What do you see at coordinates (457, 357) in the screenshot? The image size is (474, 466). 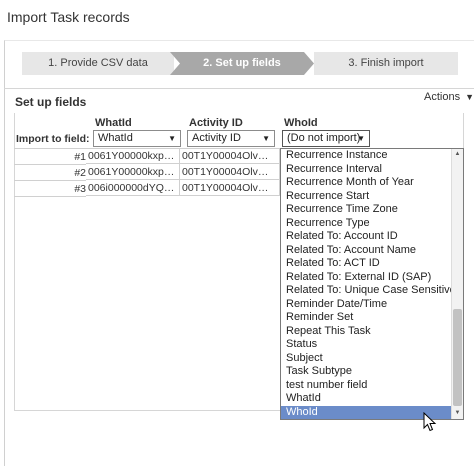 I see `scrollbar-thumb` at bounding box center [457, 357].